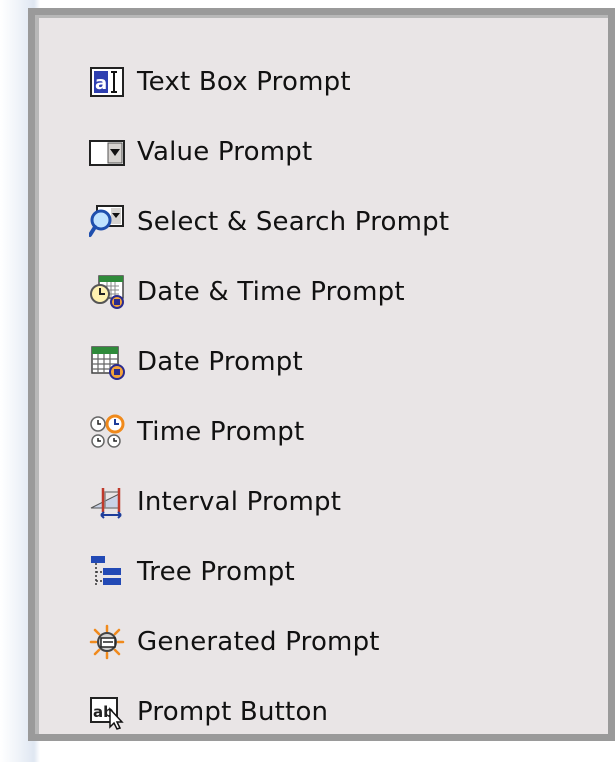 The height and width of the screenshot is (762, 615). I want to click on generated-prompt-label: Generated Prompt, so click(258, 642).